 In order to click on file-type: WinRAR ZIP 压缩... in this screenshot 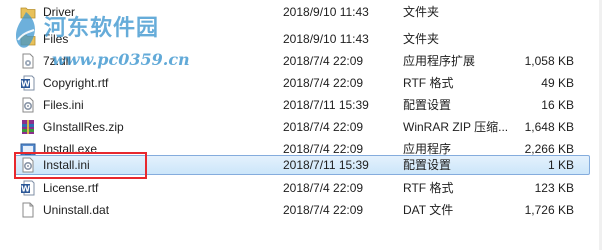, I will do `click(456, 127)`.